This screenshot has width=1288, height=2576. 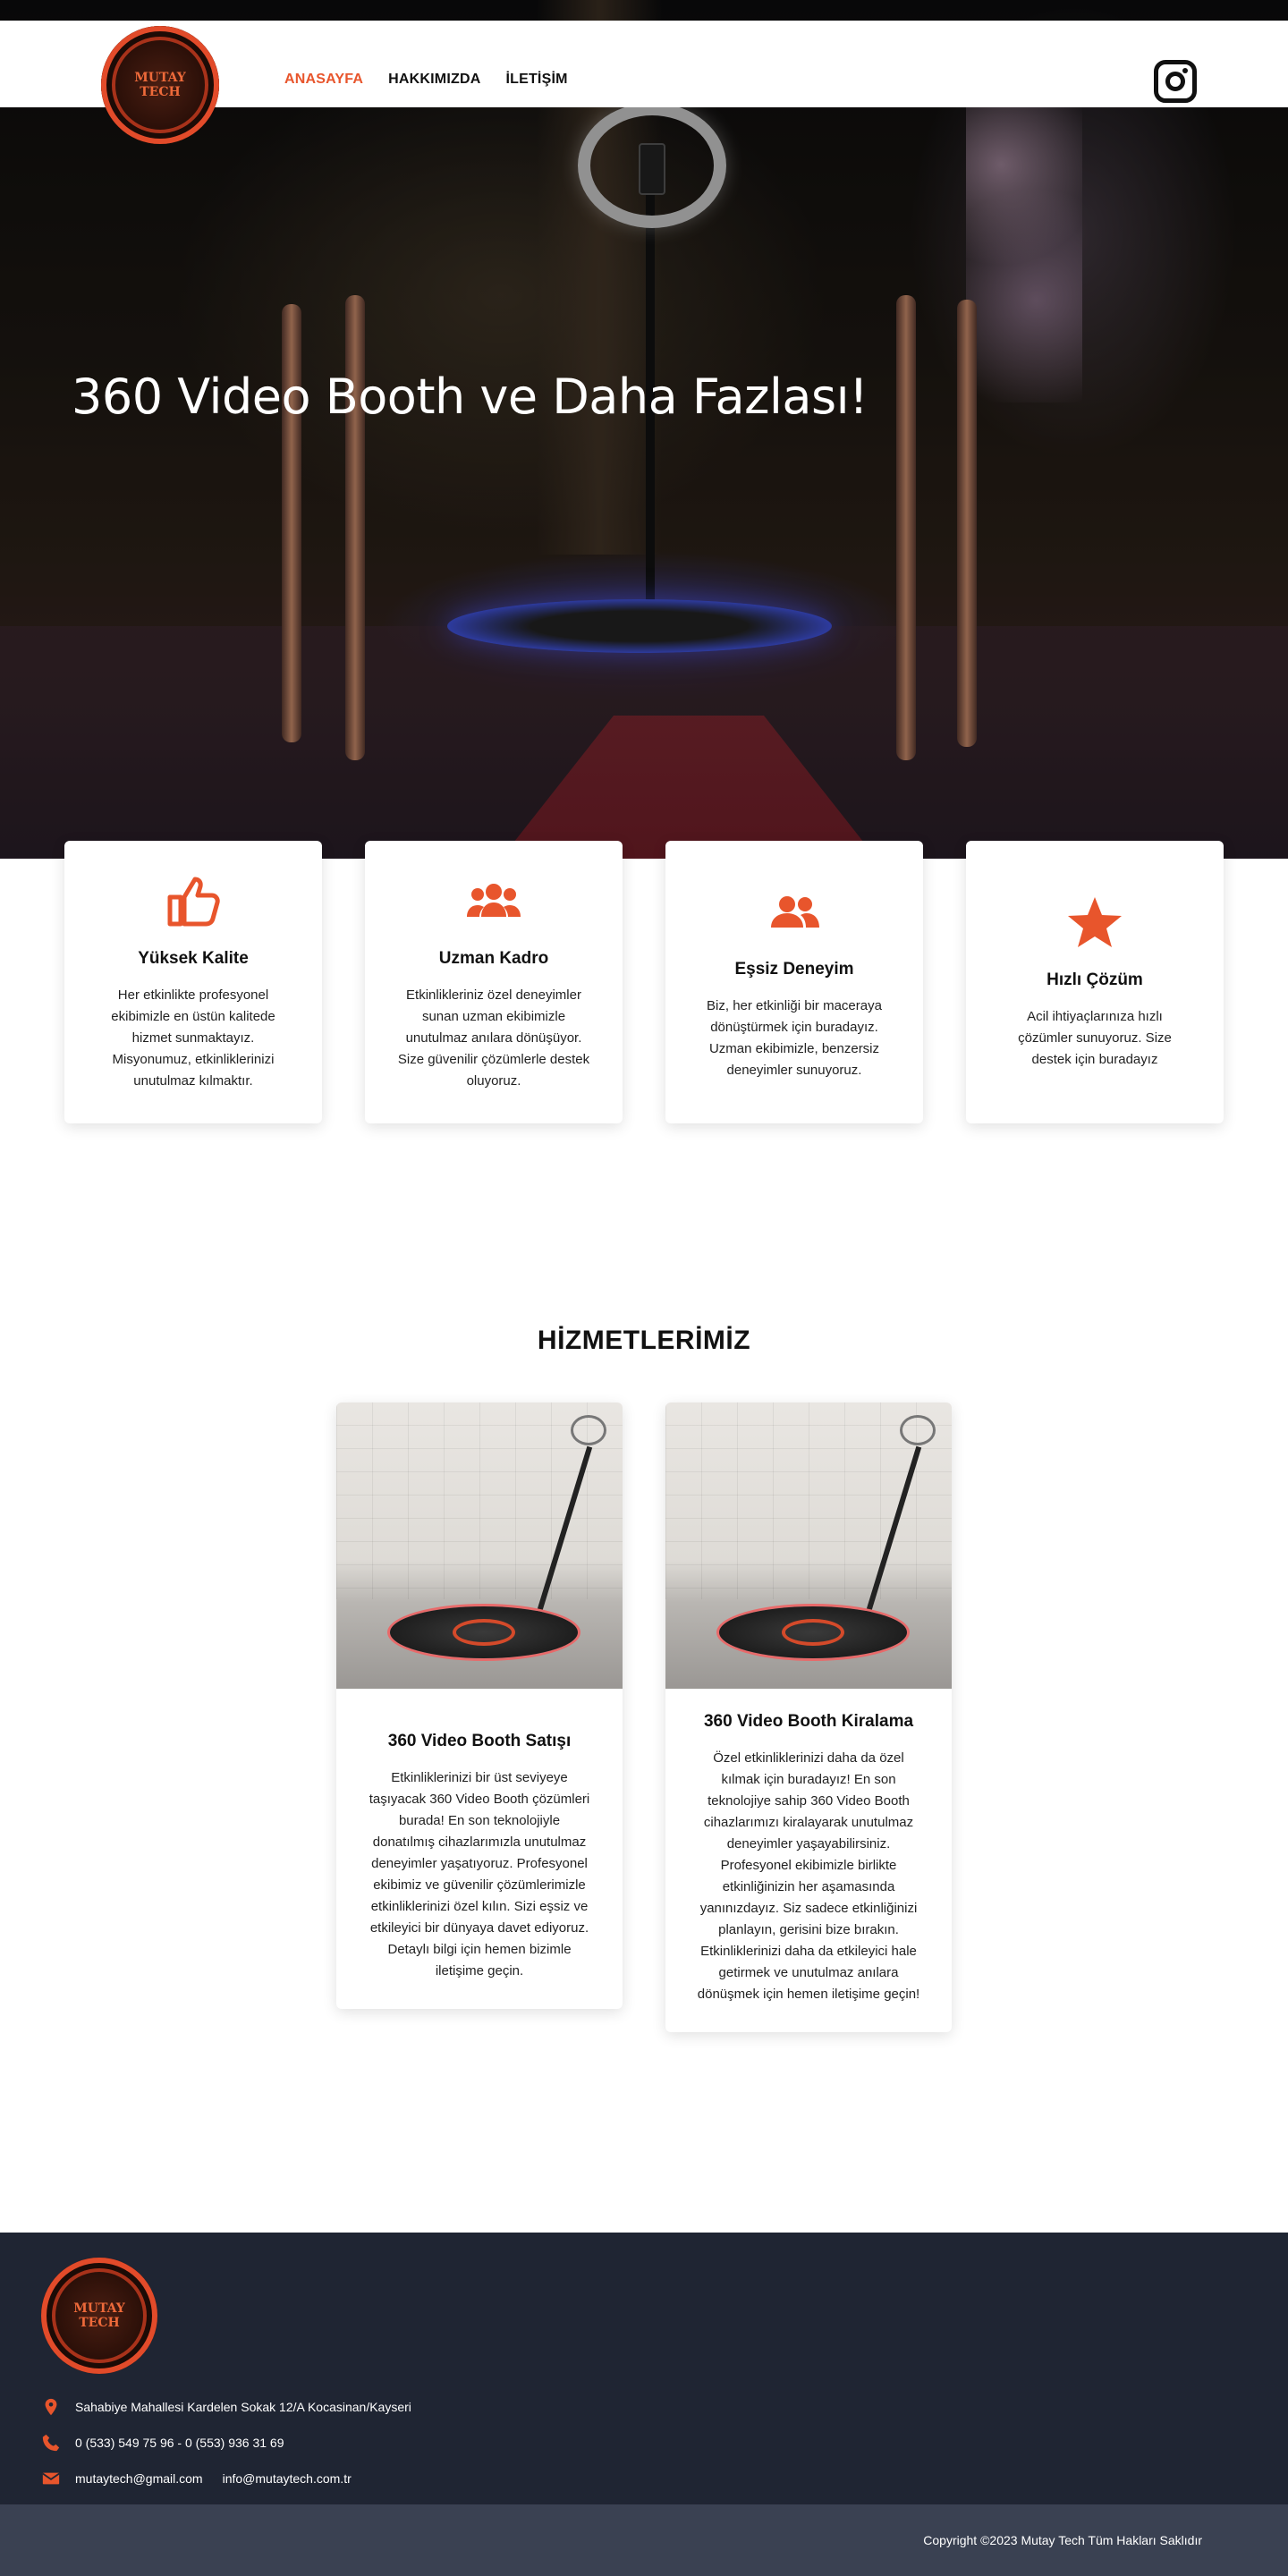 I want to click on mail-icon, so click(x=51, y=2478).